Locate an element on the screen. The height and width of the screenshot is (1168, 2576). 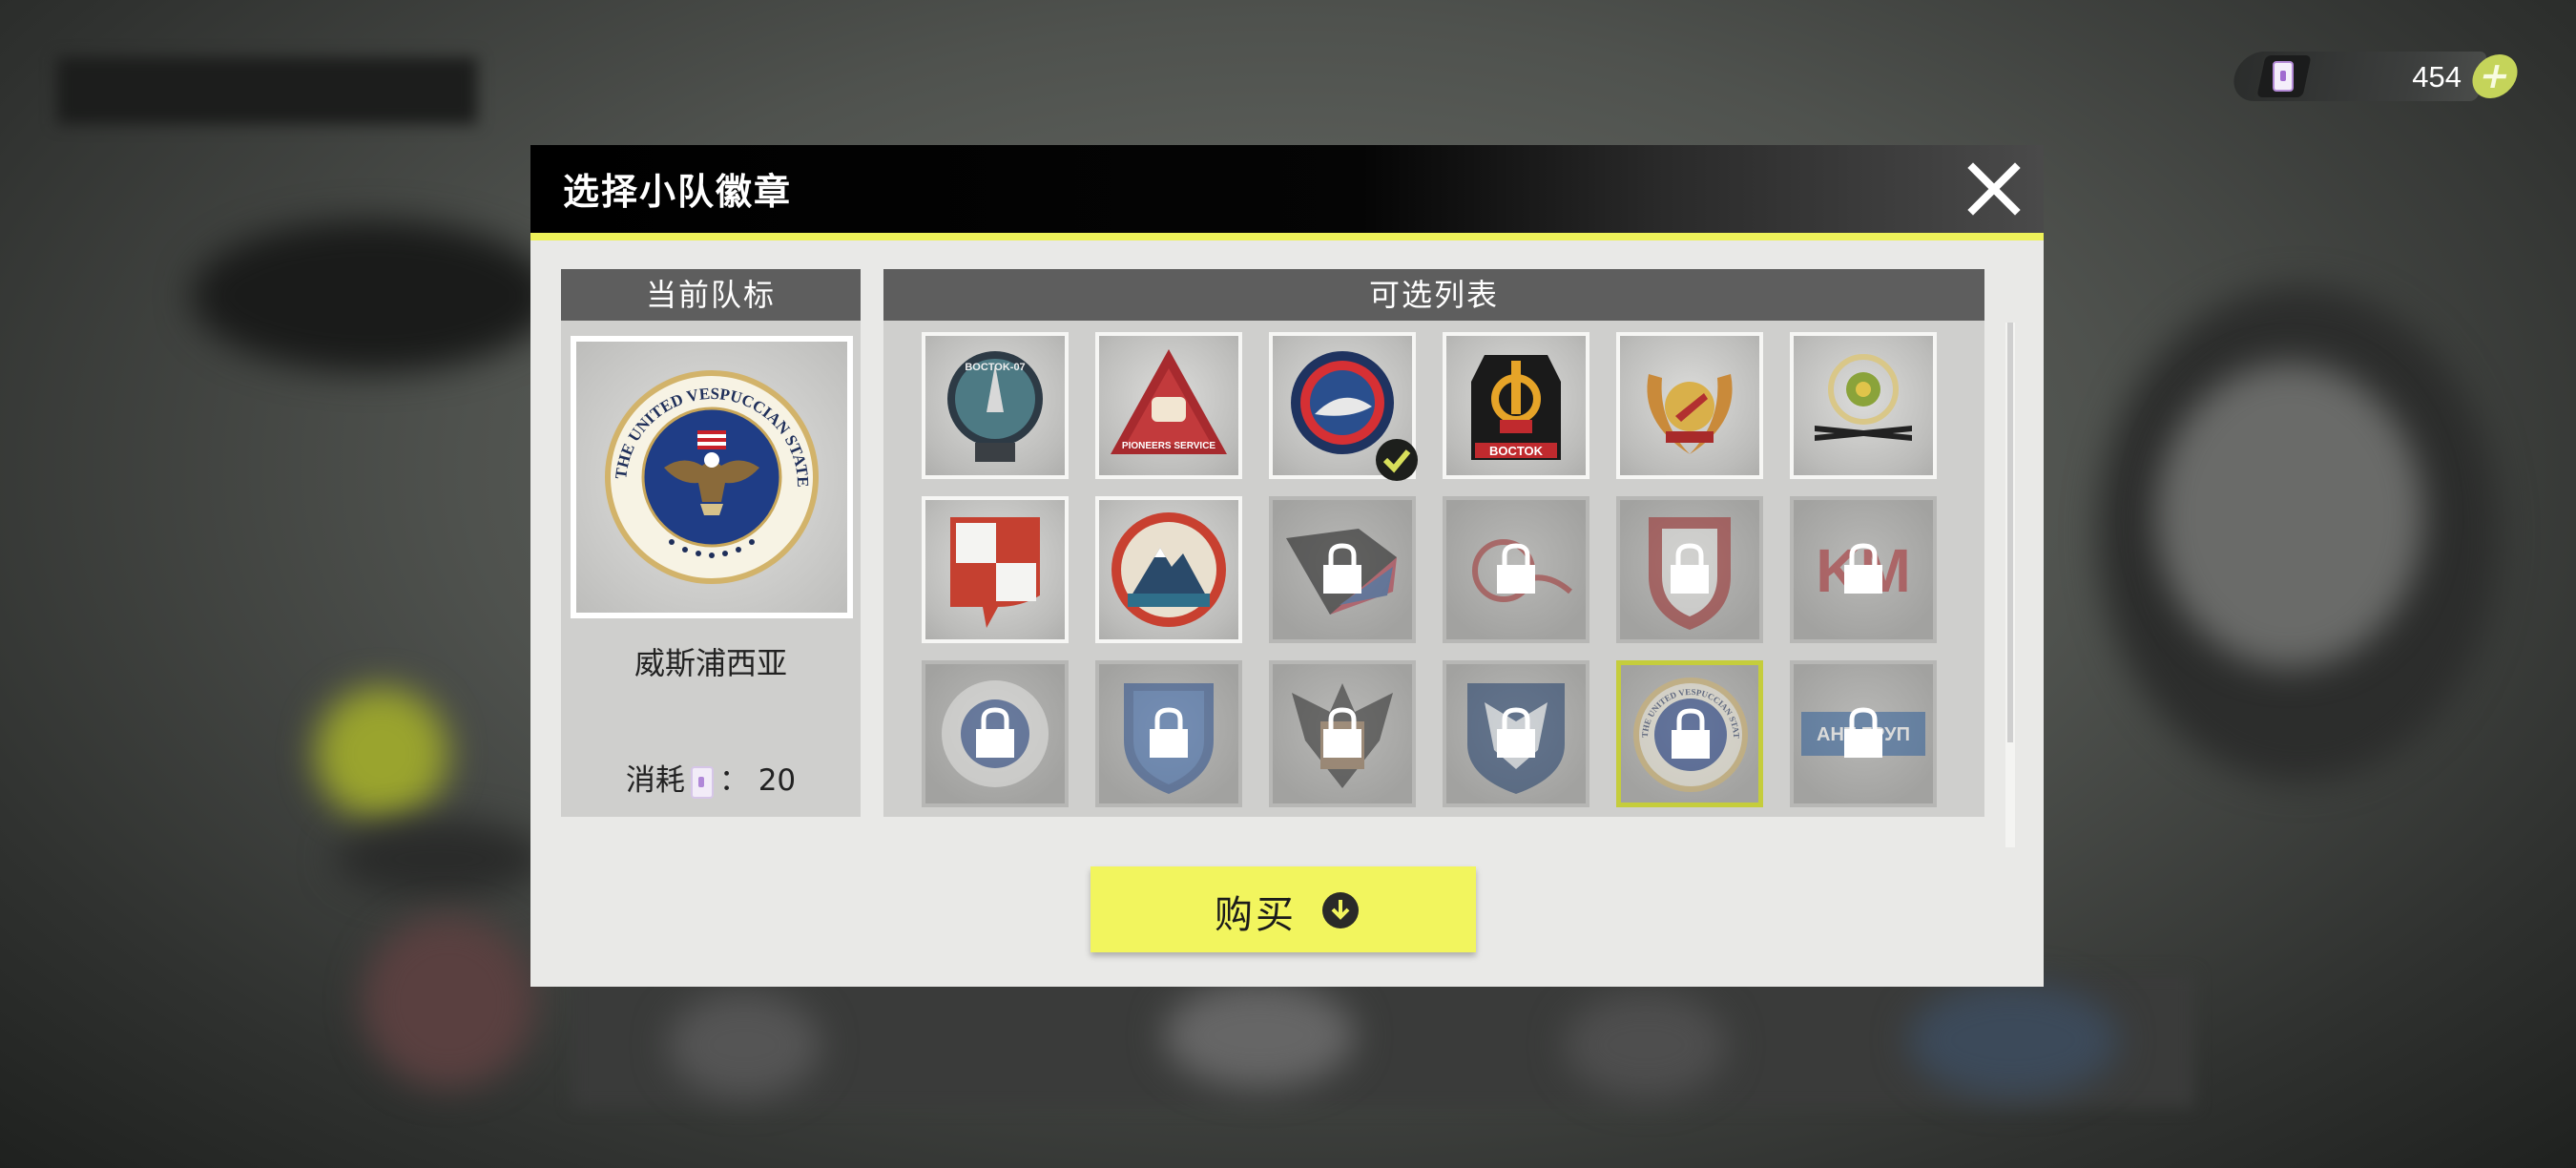
current-badge-name: 威斯浦西亚 is located at coordinates (710, 663).